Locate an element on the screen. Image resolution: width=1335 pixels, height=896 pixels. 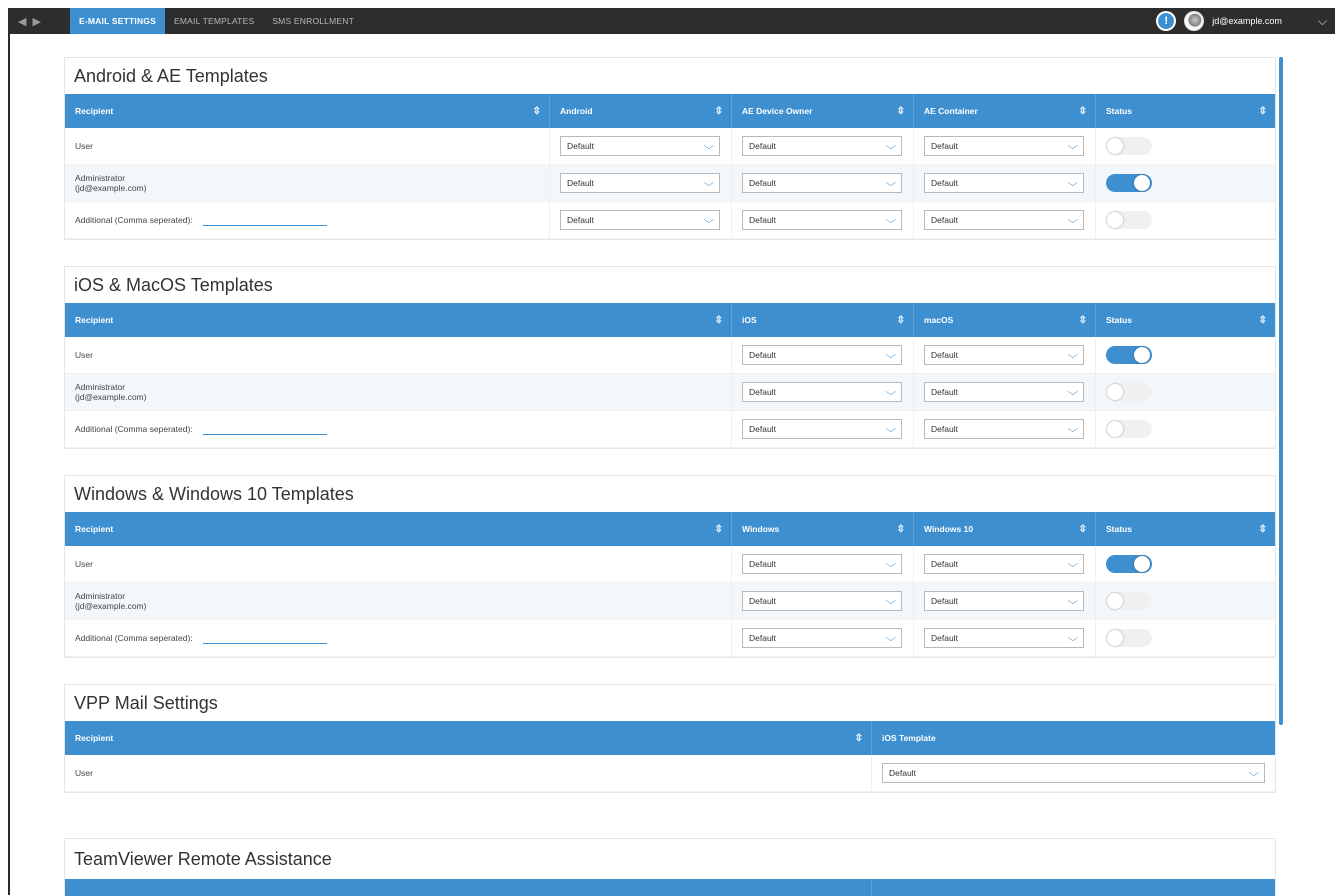
tab-email-templates: EMAIL TEMPLATES is located at coordinates (214, 21).